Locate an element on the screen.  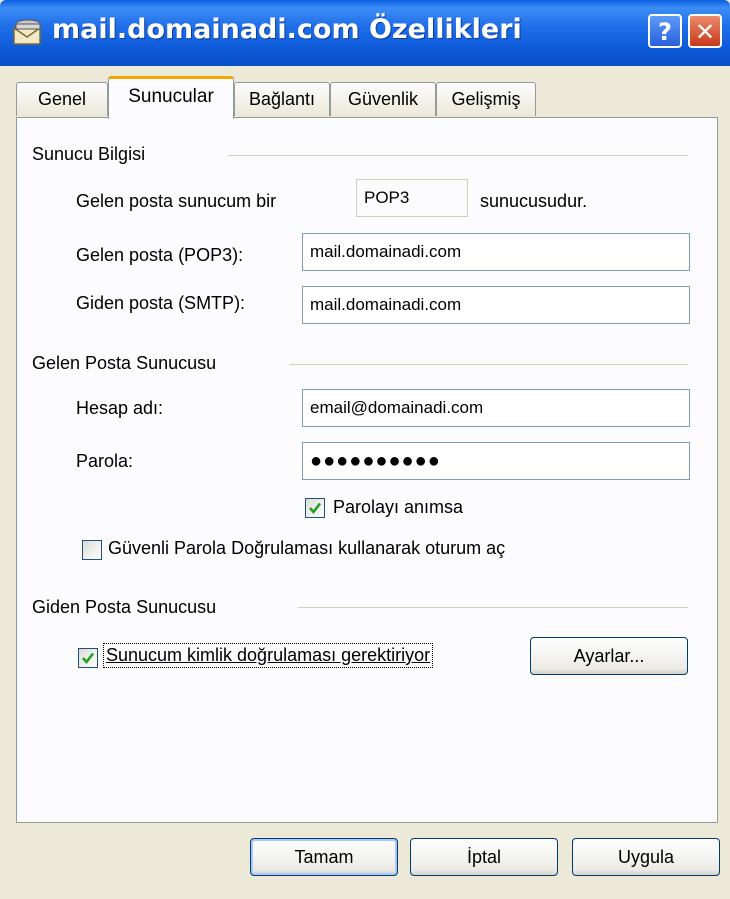
smtp-auth-checkbox is located at coordinates (88, 658).